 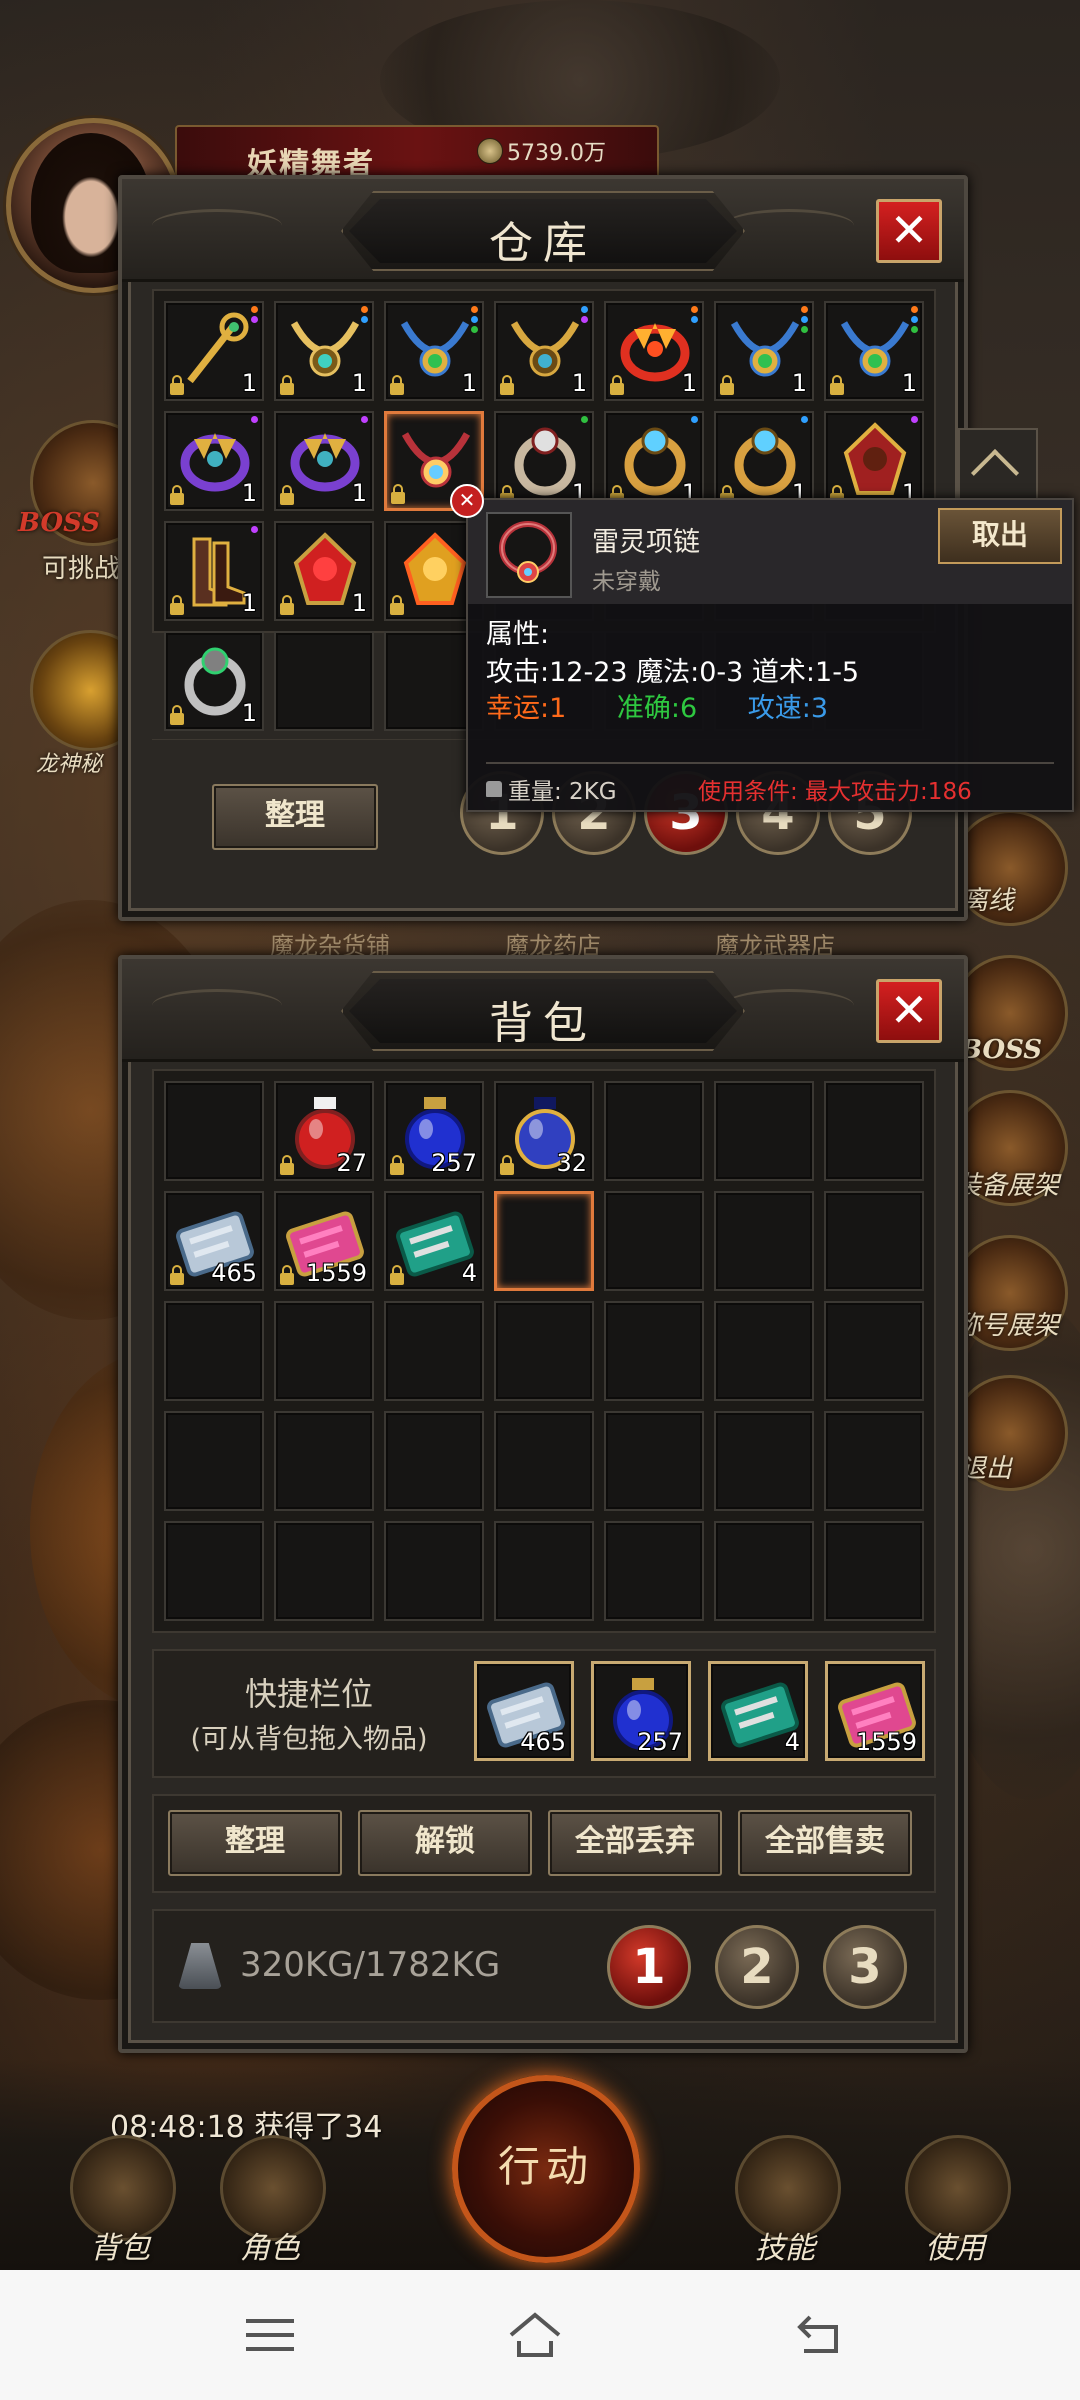 What do you see at coordinates (649, 1967) in the screenshot?
I see `backpack-page-1: 1` at bounding box center [649, 1967].